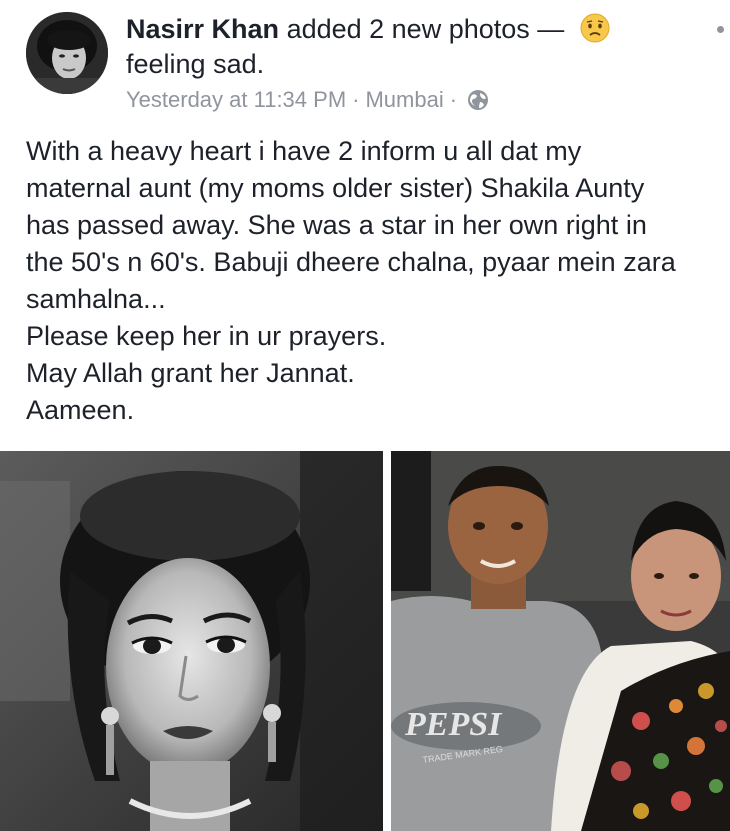  I want to click on globe-icon, so click(478, 100).